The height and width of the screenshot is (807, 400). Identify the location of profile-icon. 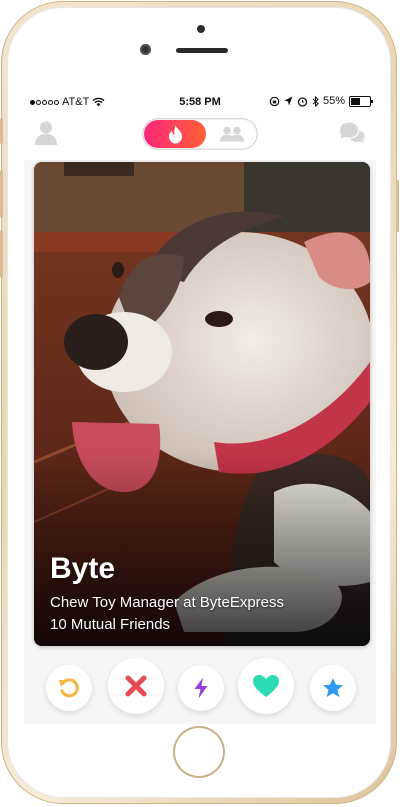
(46, 133).